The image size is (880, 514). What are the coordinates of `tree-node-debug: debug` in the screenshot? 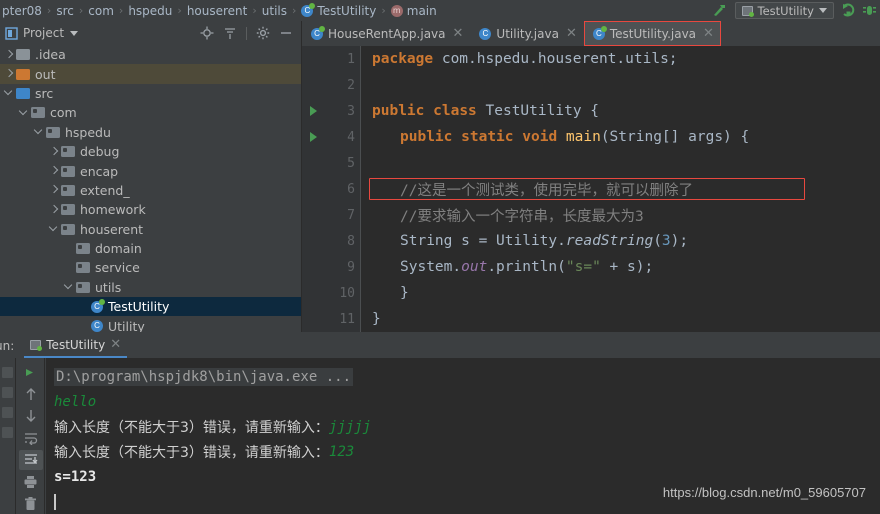 It's located at (150, 151).